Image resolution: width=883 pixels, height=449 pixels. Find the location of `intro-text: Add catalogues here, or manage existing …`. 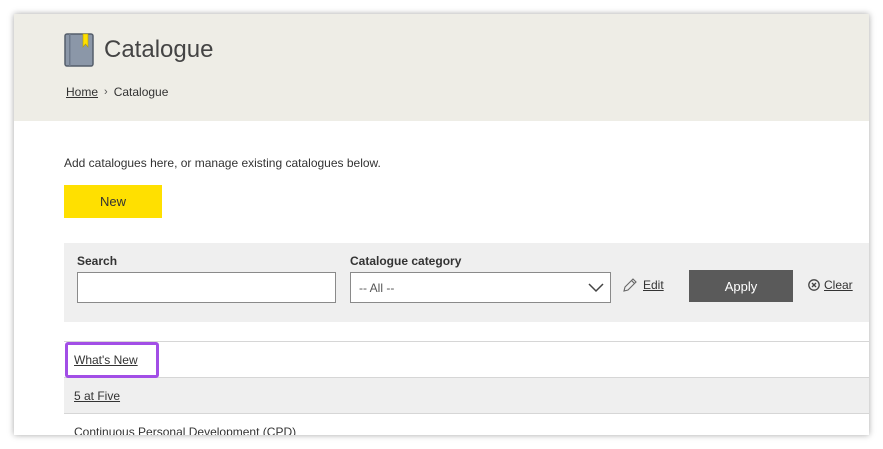

intro-text: Add catalogues here, or manage existing … is located at coordinates (222, 163).